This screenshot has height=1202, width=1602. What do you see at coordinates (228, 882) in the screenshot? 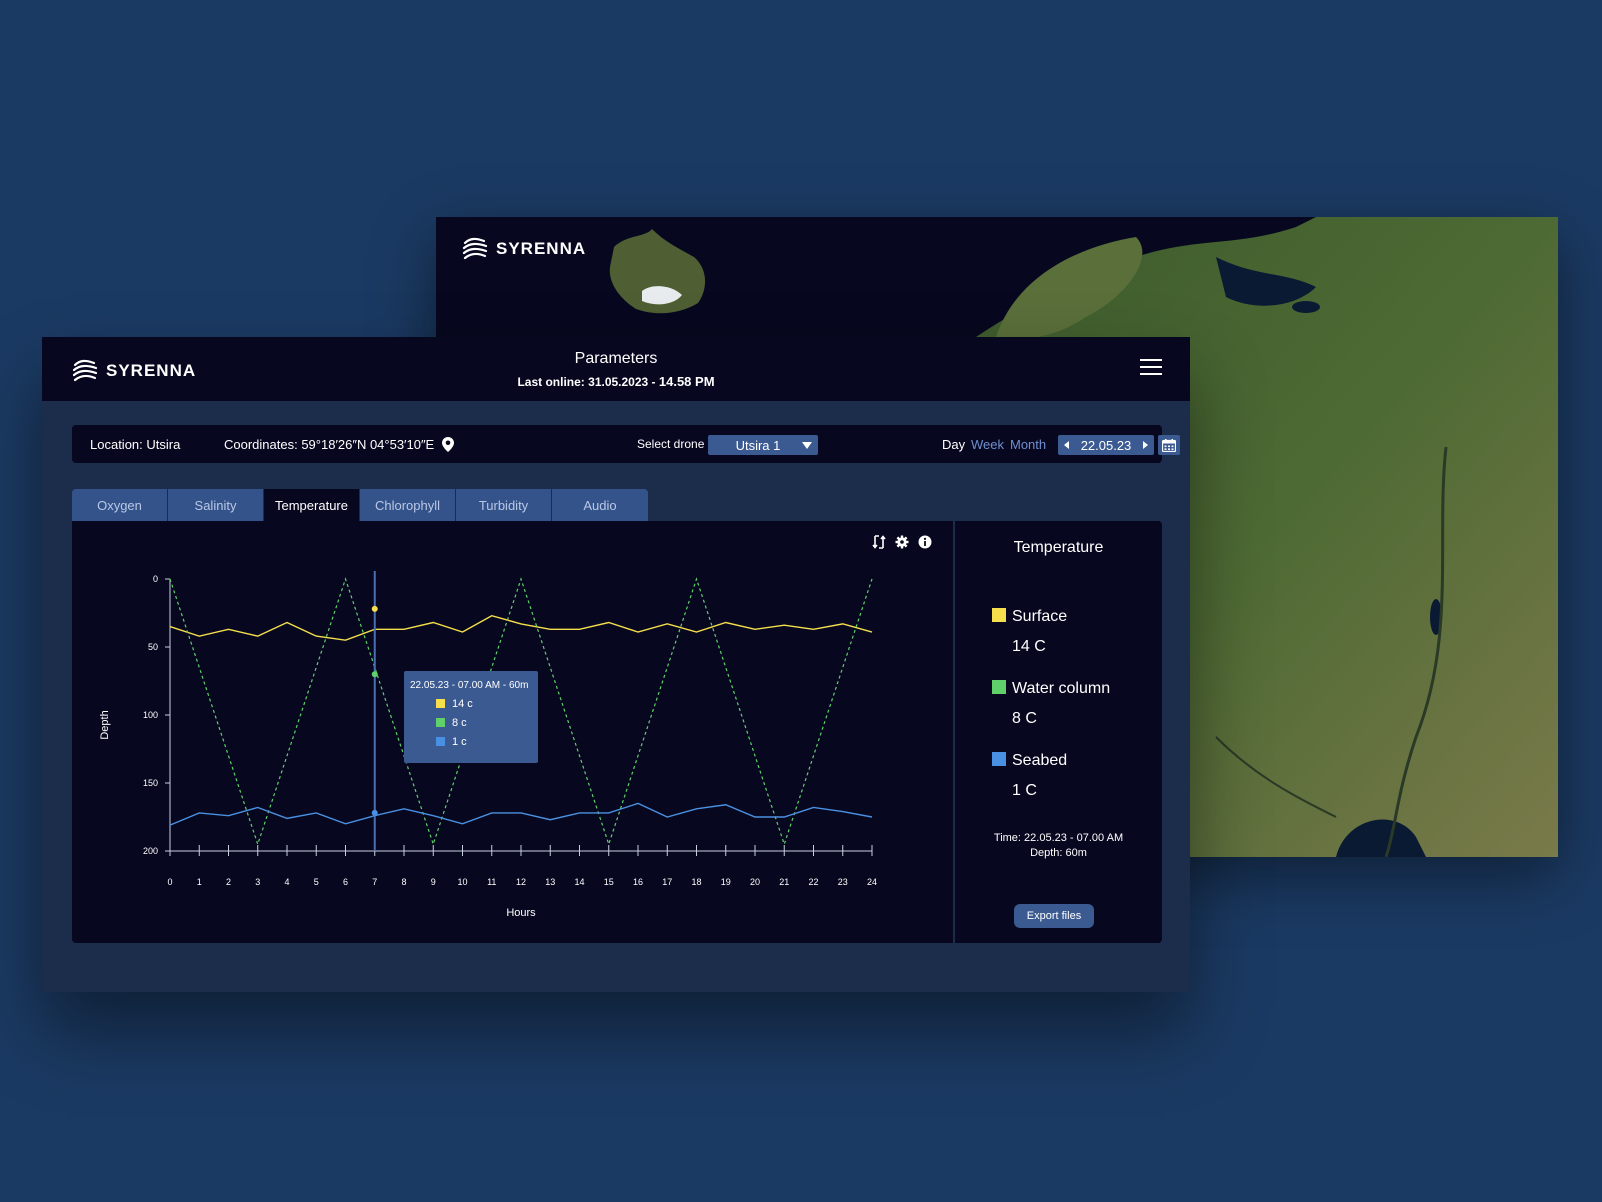
I see `x-tick-label: 2` at bounding box center [228, 882].